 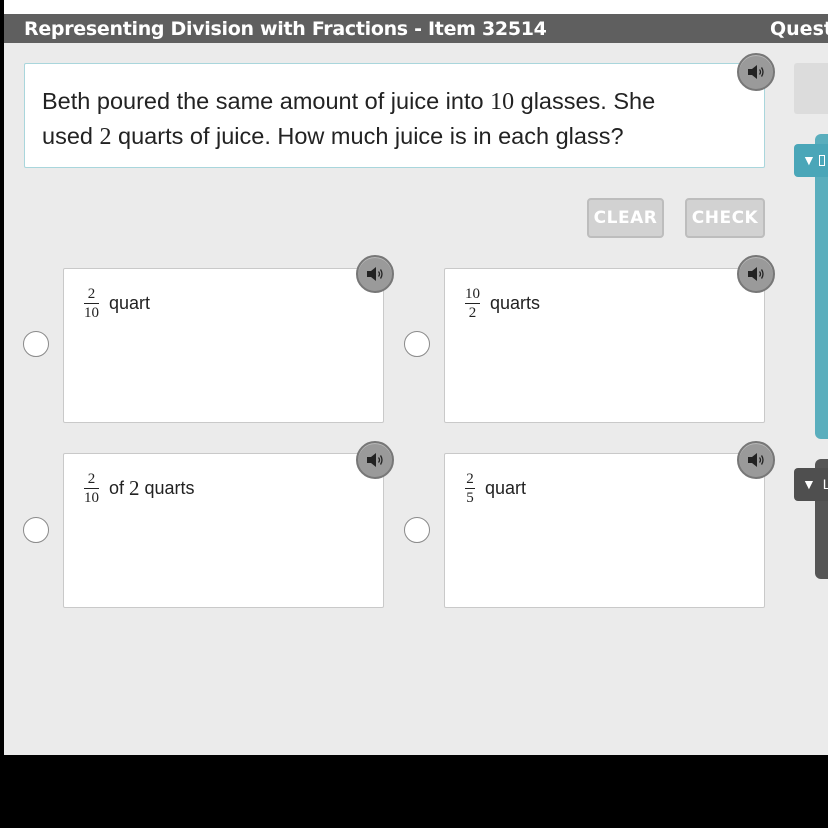 I want to click on panel-icon, so click(x=821, y=160).